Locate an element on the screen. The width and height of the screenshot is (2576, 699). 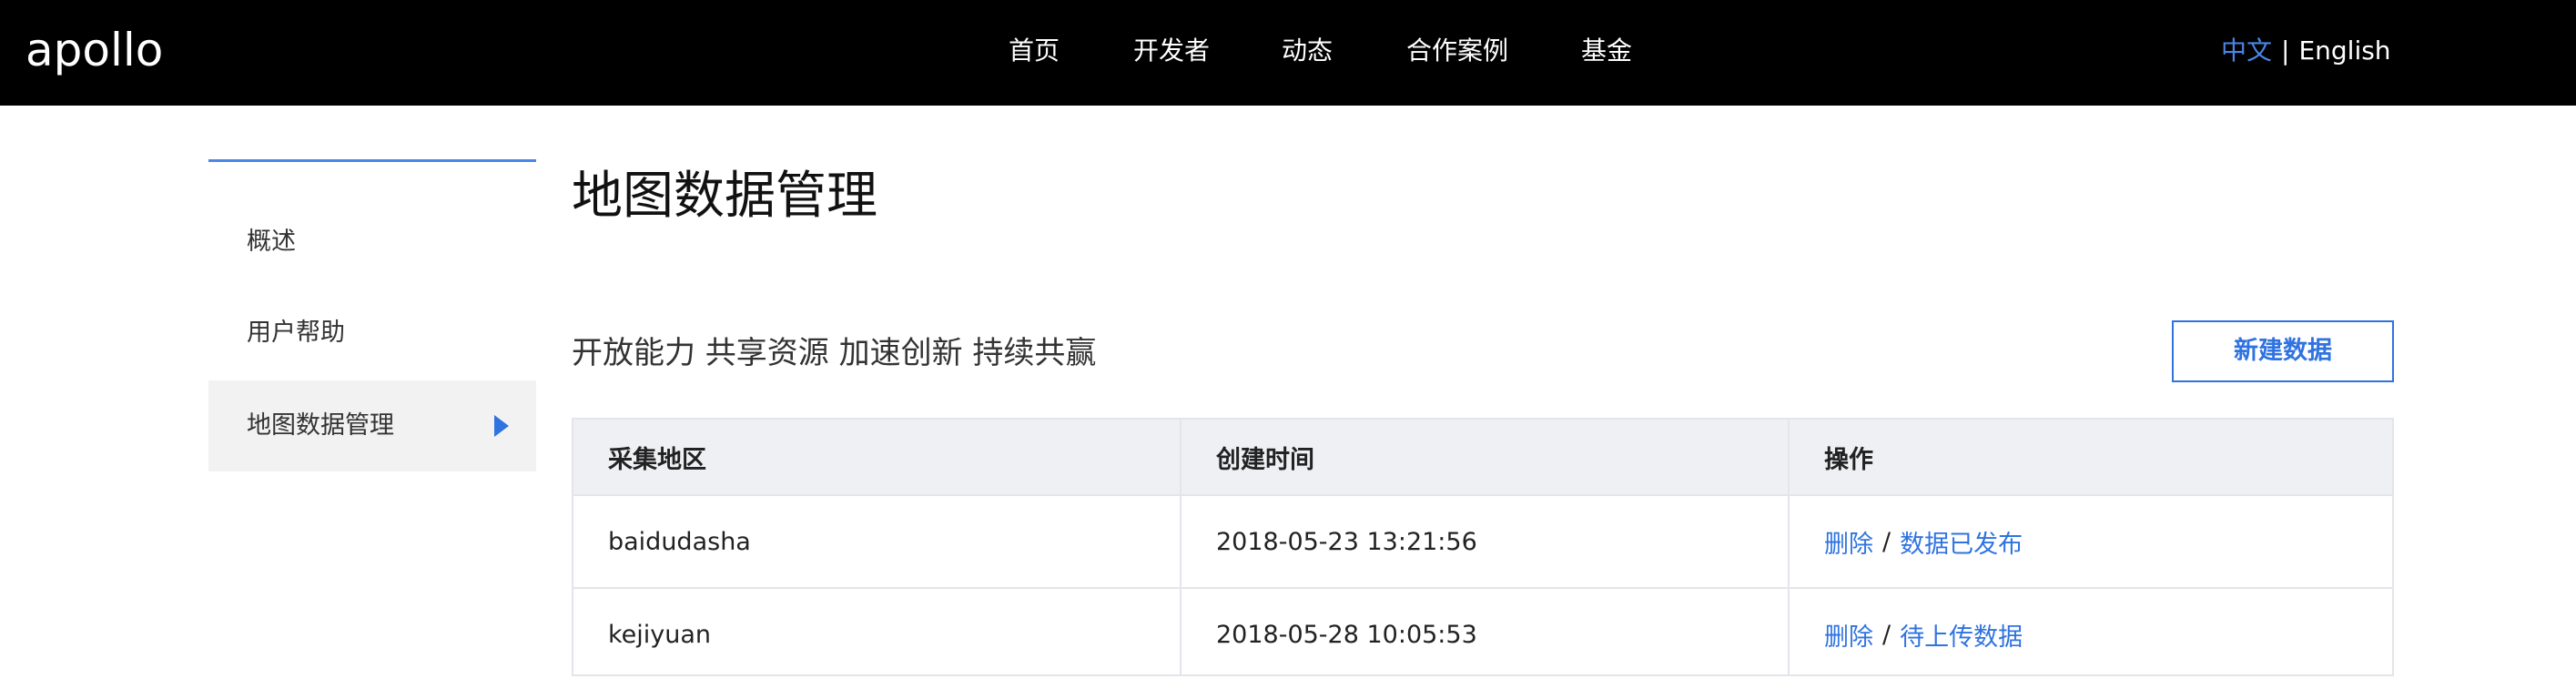
created-time-cell: 2018-05-23 13:21:56 is located at coordinates (1346, 541).